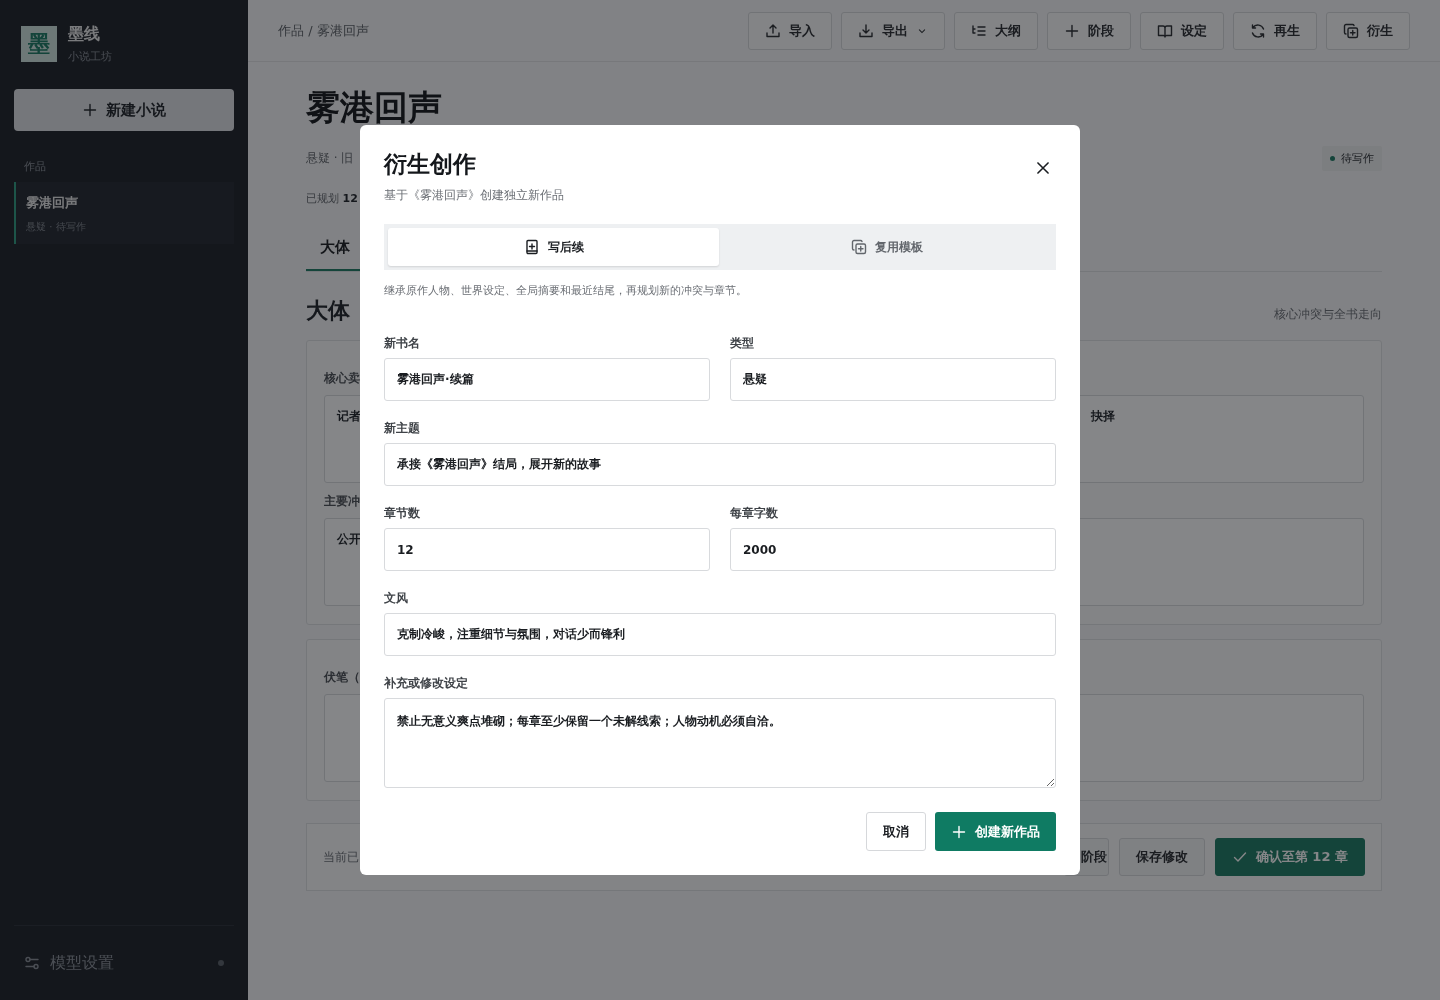 The image size is (1440, 1000). Describe the element at coordinates (342, 378) in the screenshot. I see `field-label: 核心卖` at that location.